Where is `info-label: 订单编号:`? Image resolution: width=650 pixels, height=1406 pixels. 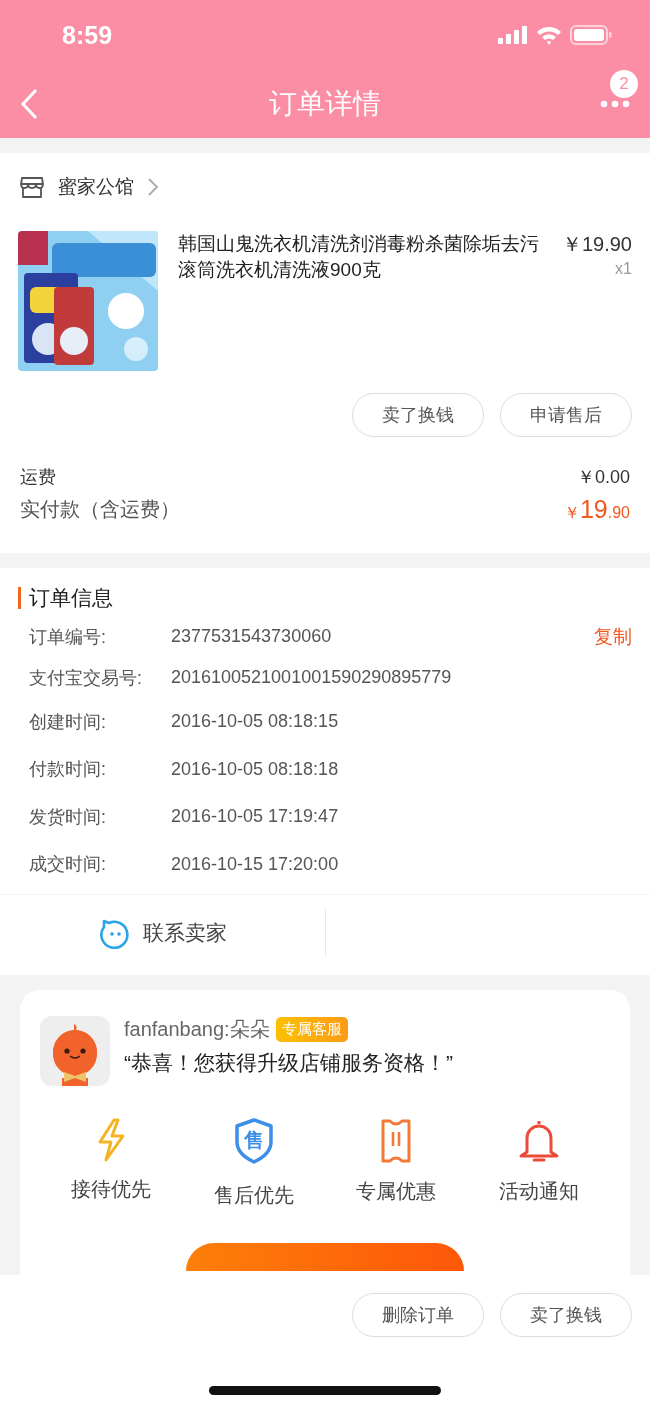 info-label: 订单编号: is located at coordinates (68, 637).